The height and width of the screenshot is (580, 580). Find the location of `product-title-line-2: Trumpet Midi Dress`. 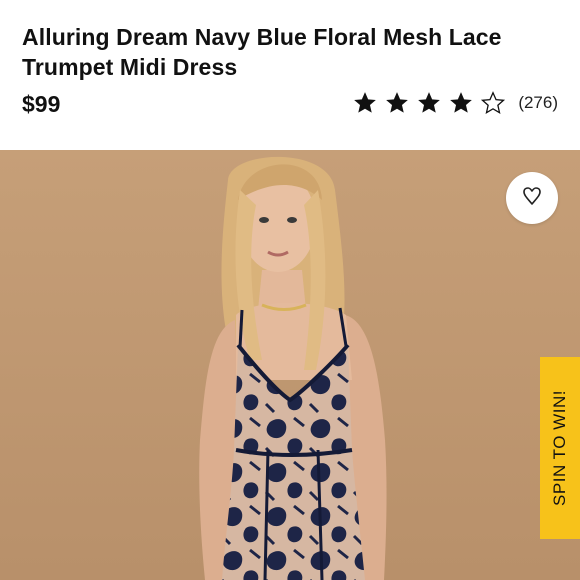

product-title-line-2: Trumpet Midi Dress is located at coordinates (130, 67).